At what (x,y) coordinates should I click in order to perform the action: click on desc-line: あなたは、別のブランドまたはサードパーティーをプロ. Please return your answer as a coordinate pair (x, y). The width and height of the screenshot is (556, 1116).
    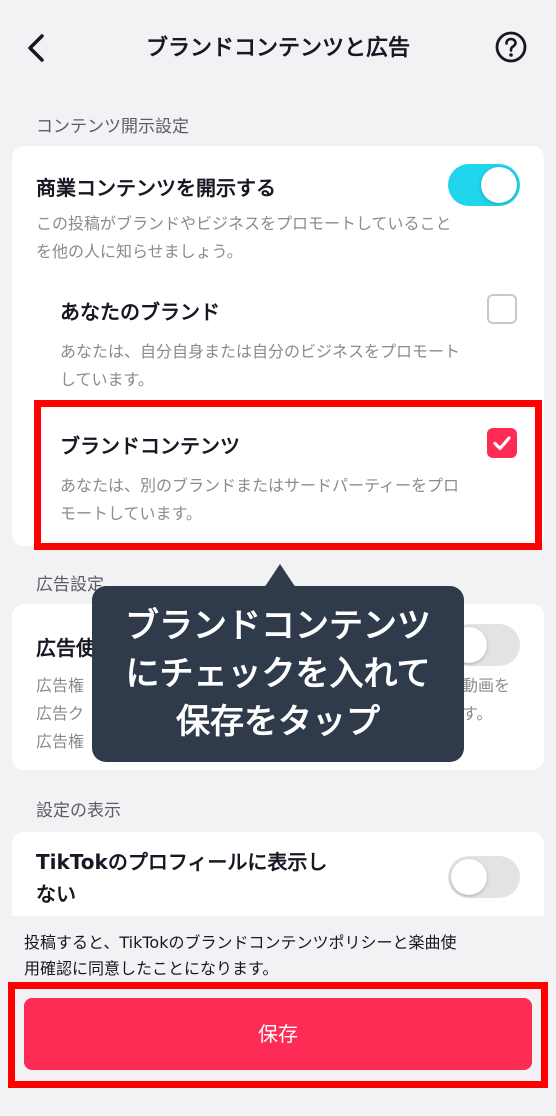
    Looking at the image, I should click on (260, 485).